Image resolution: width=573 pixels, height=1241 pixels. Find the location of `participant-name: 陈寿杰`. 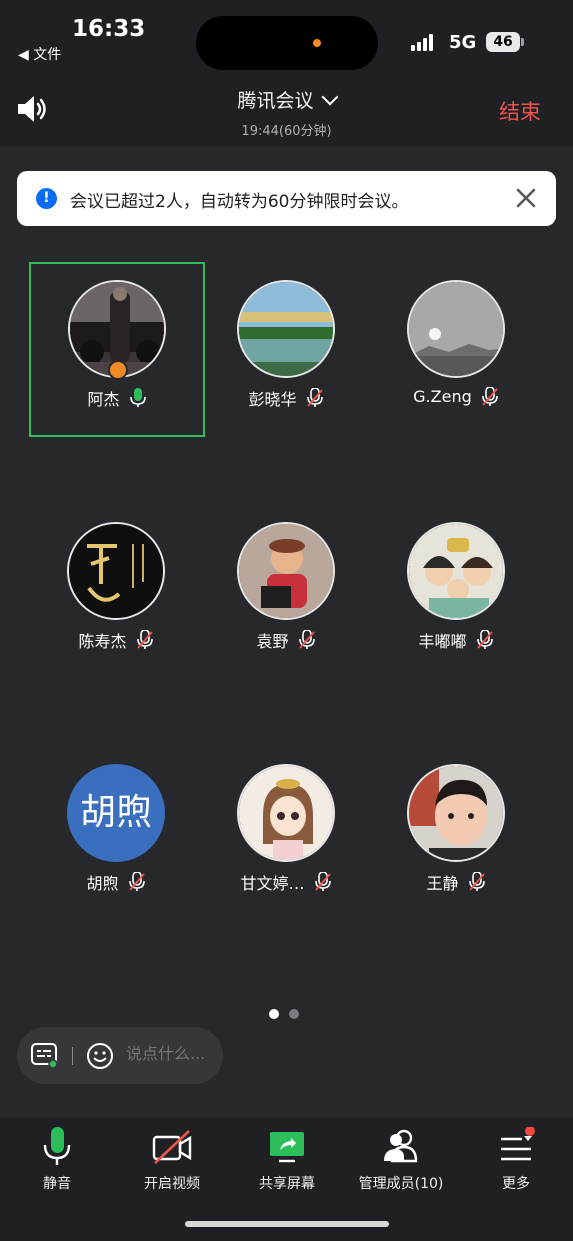

participant-name: 陈寿杰 is located at coordinates (102, 641).